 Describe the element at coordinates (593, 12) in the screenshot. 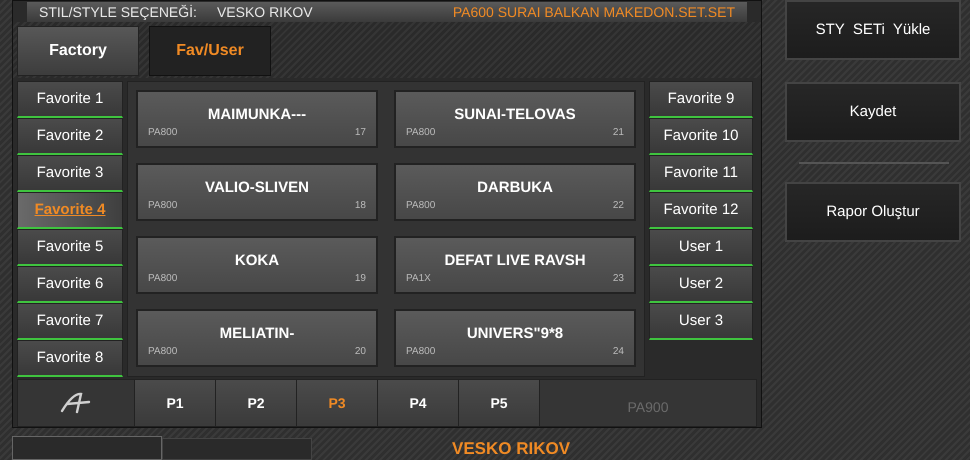

I see `set-name: PA600 SURAI BALKAN MAKEDON.SET.SET` at that location.